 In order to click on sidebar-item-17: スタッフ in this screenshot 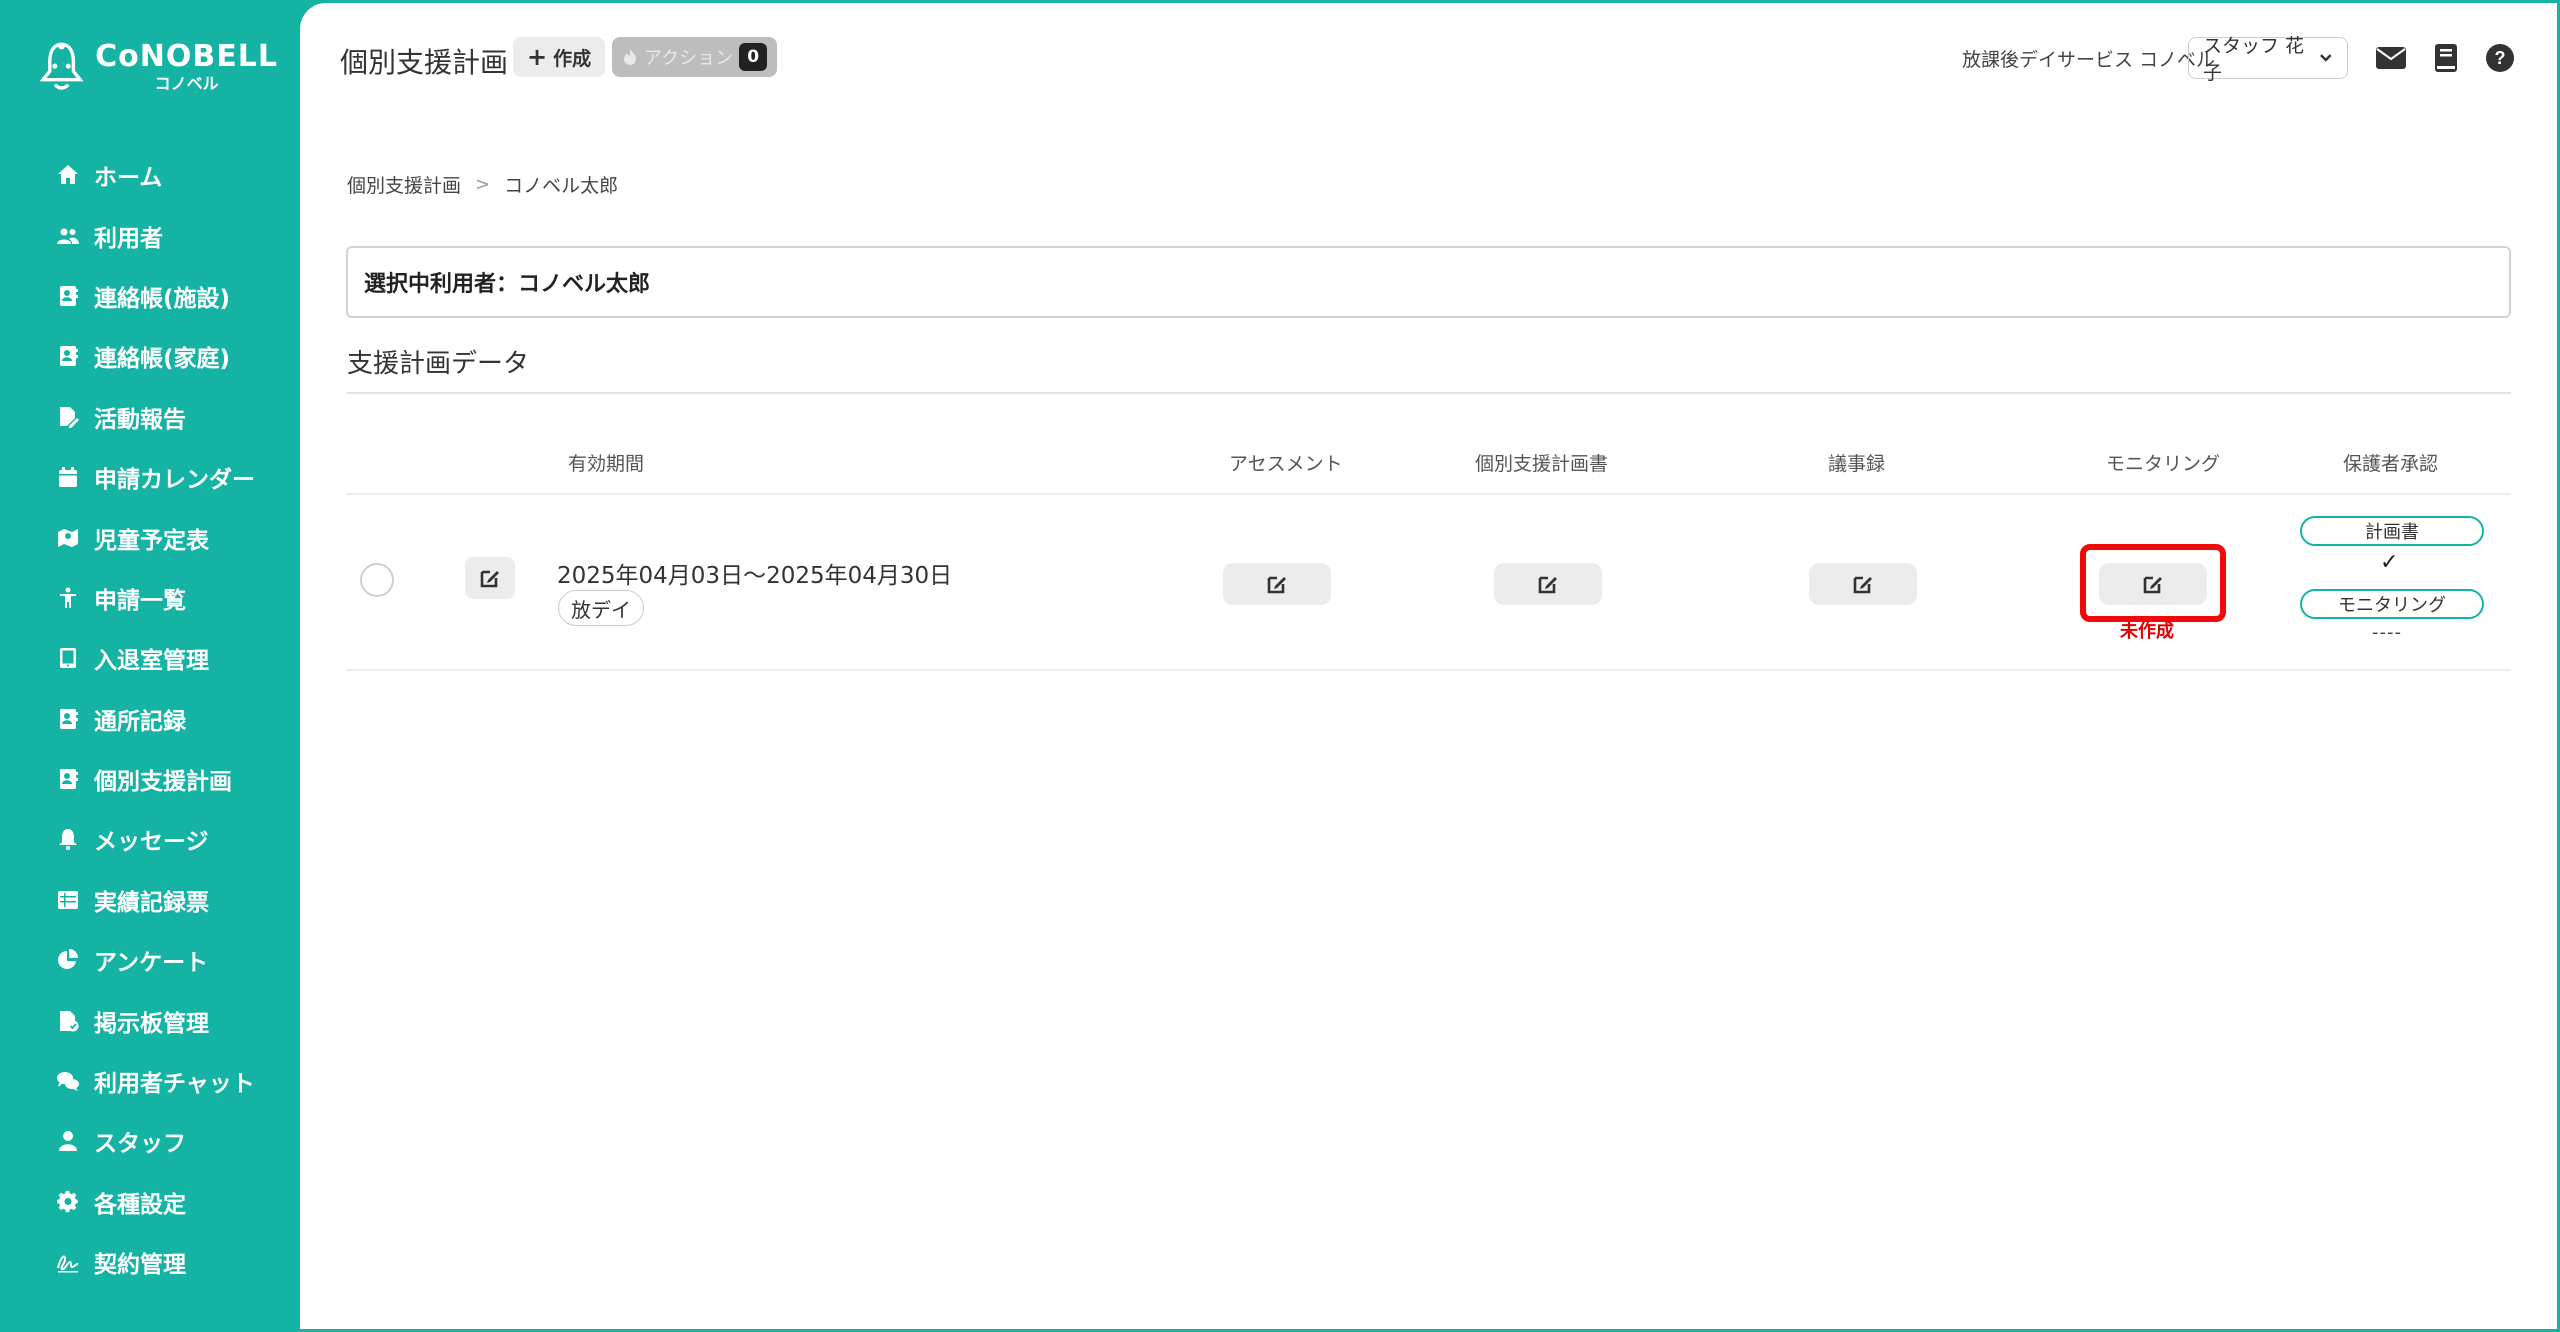, I will do `click(150, 1141)`.